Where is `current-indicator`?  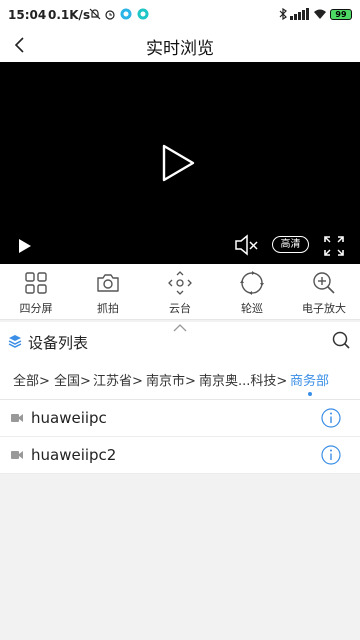
current-indicator is located at coordinates (310, 394).